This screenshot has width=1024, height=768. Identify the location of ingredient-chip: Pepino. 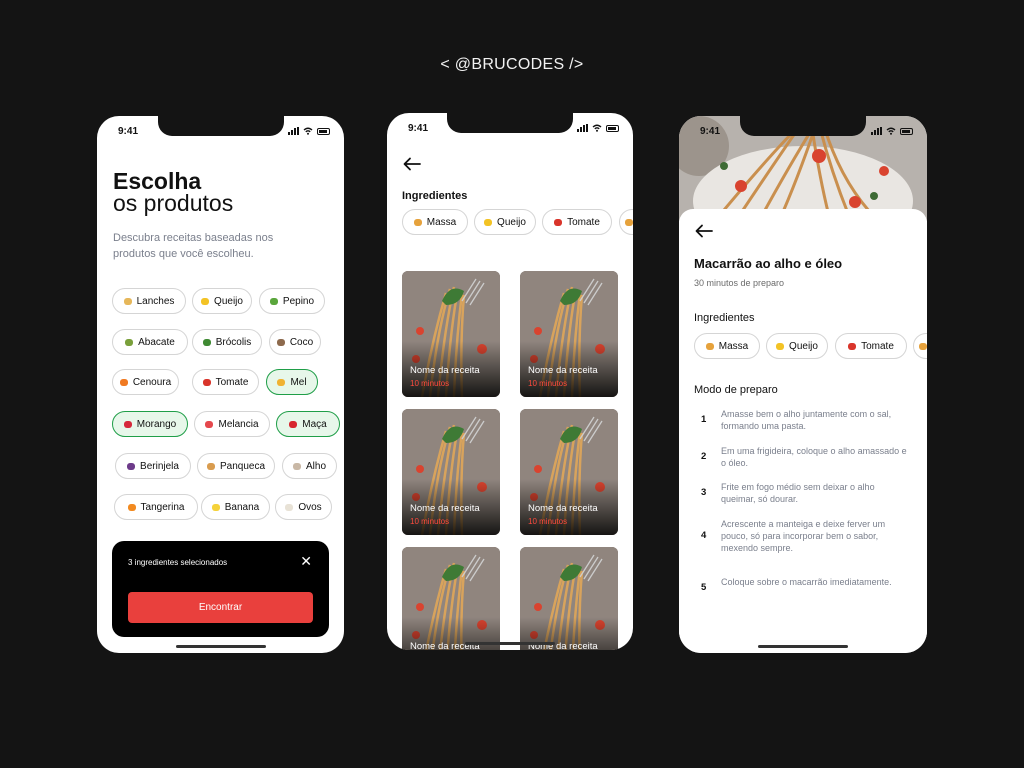
(292, 301).